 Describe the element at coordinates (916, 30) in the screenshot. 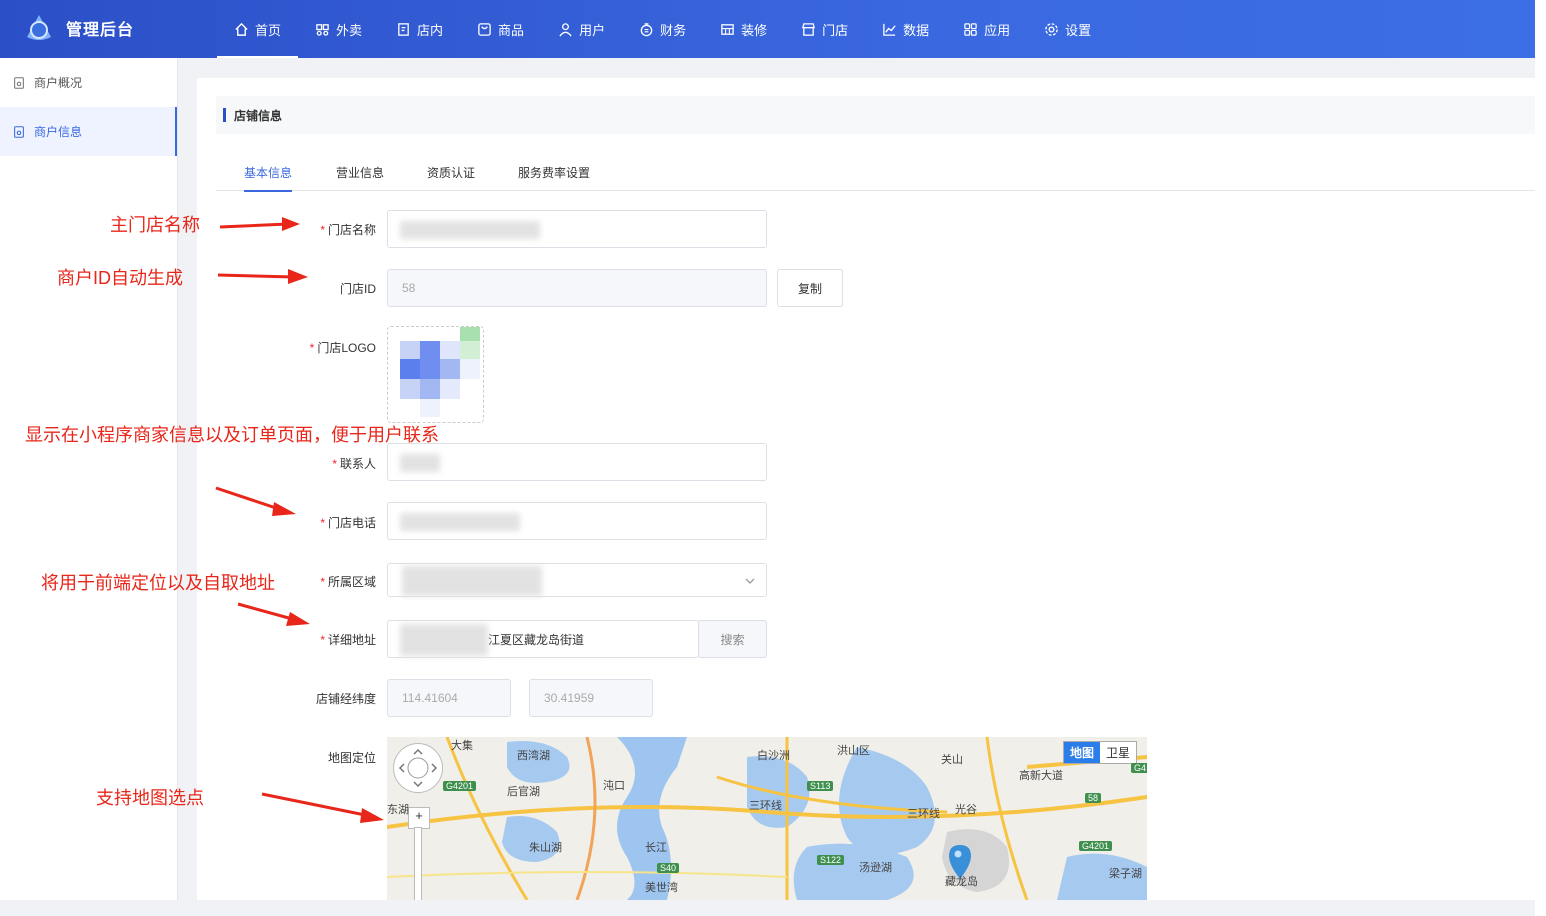

I see `nav-label: 数据` at that location.